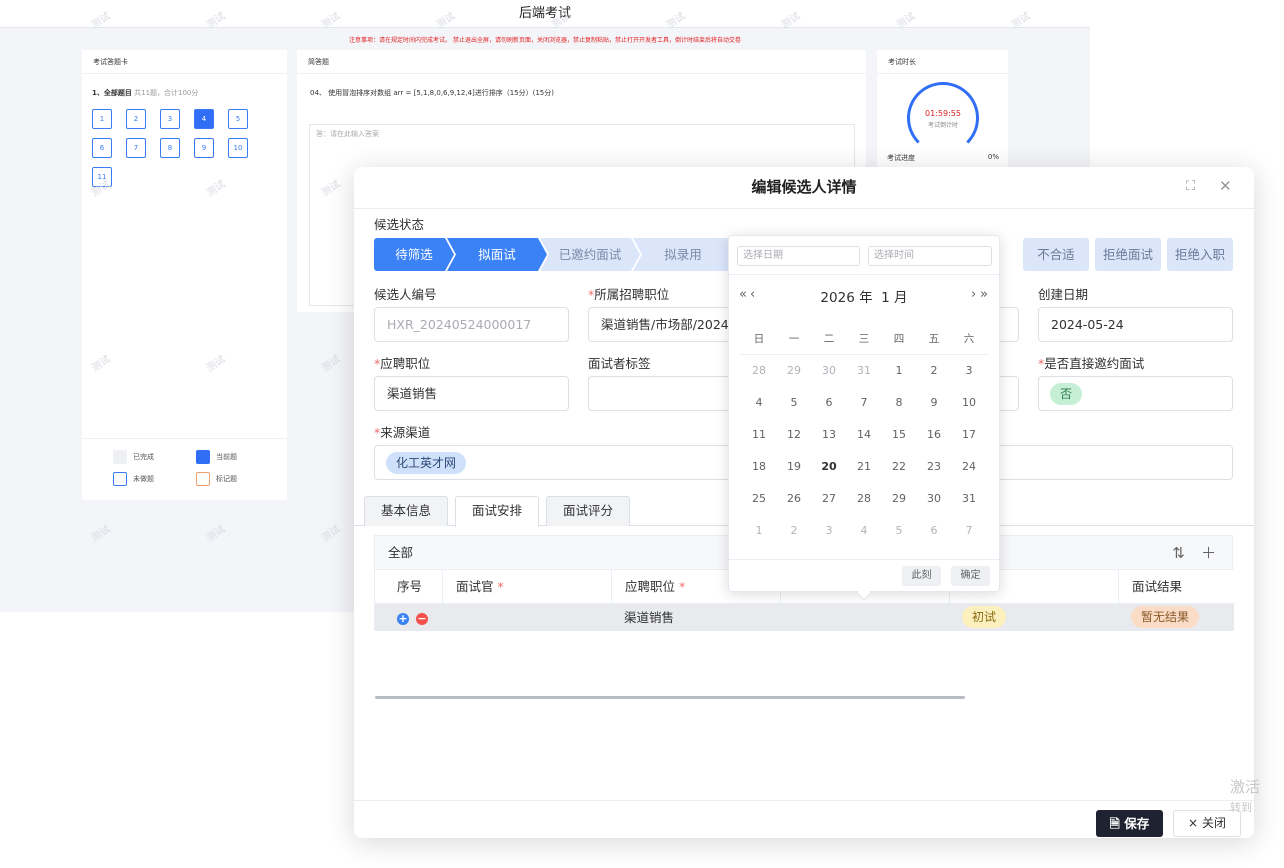 The height and width of the screenshot is (868, 1284). I want to click on countdown-ring: 01:59:55 考试倒计时, so click(943, 118).